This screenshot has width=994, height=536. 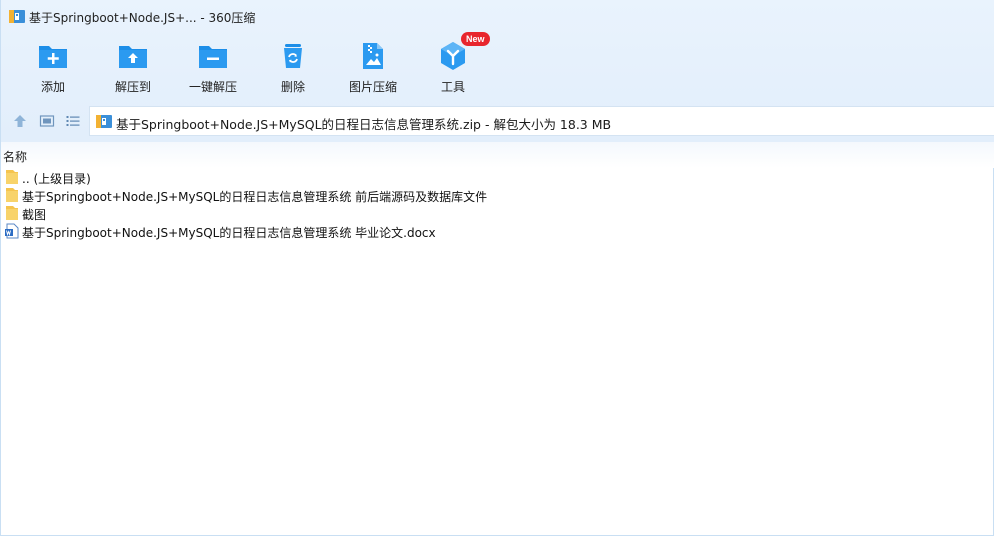 I want to click on tools-label: 工具, so click(x=452, y=87).